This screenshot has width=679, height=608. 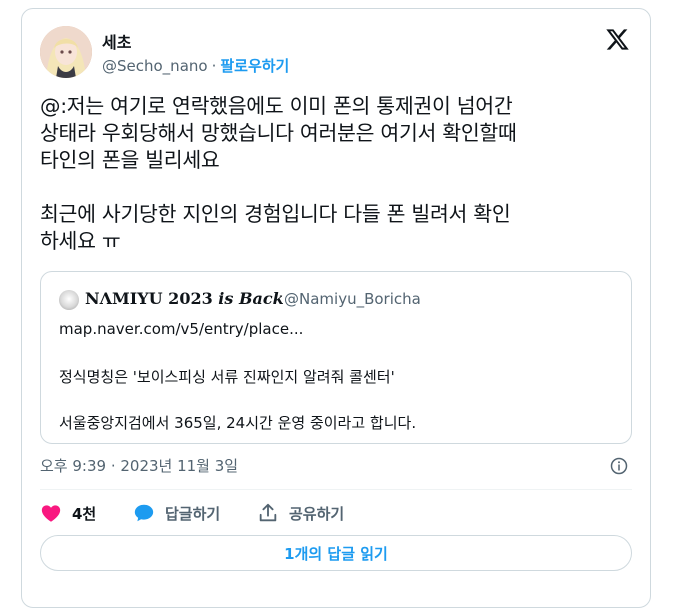 What do you see at coordinates (144, 513) in the screenshot?
I see `speech-bubble-icon` at bounding box center [144, 513].